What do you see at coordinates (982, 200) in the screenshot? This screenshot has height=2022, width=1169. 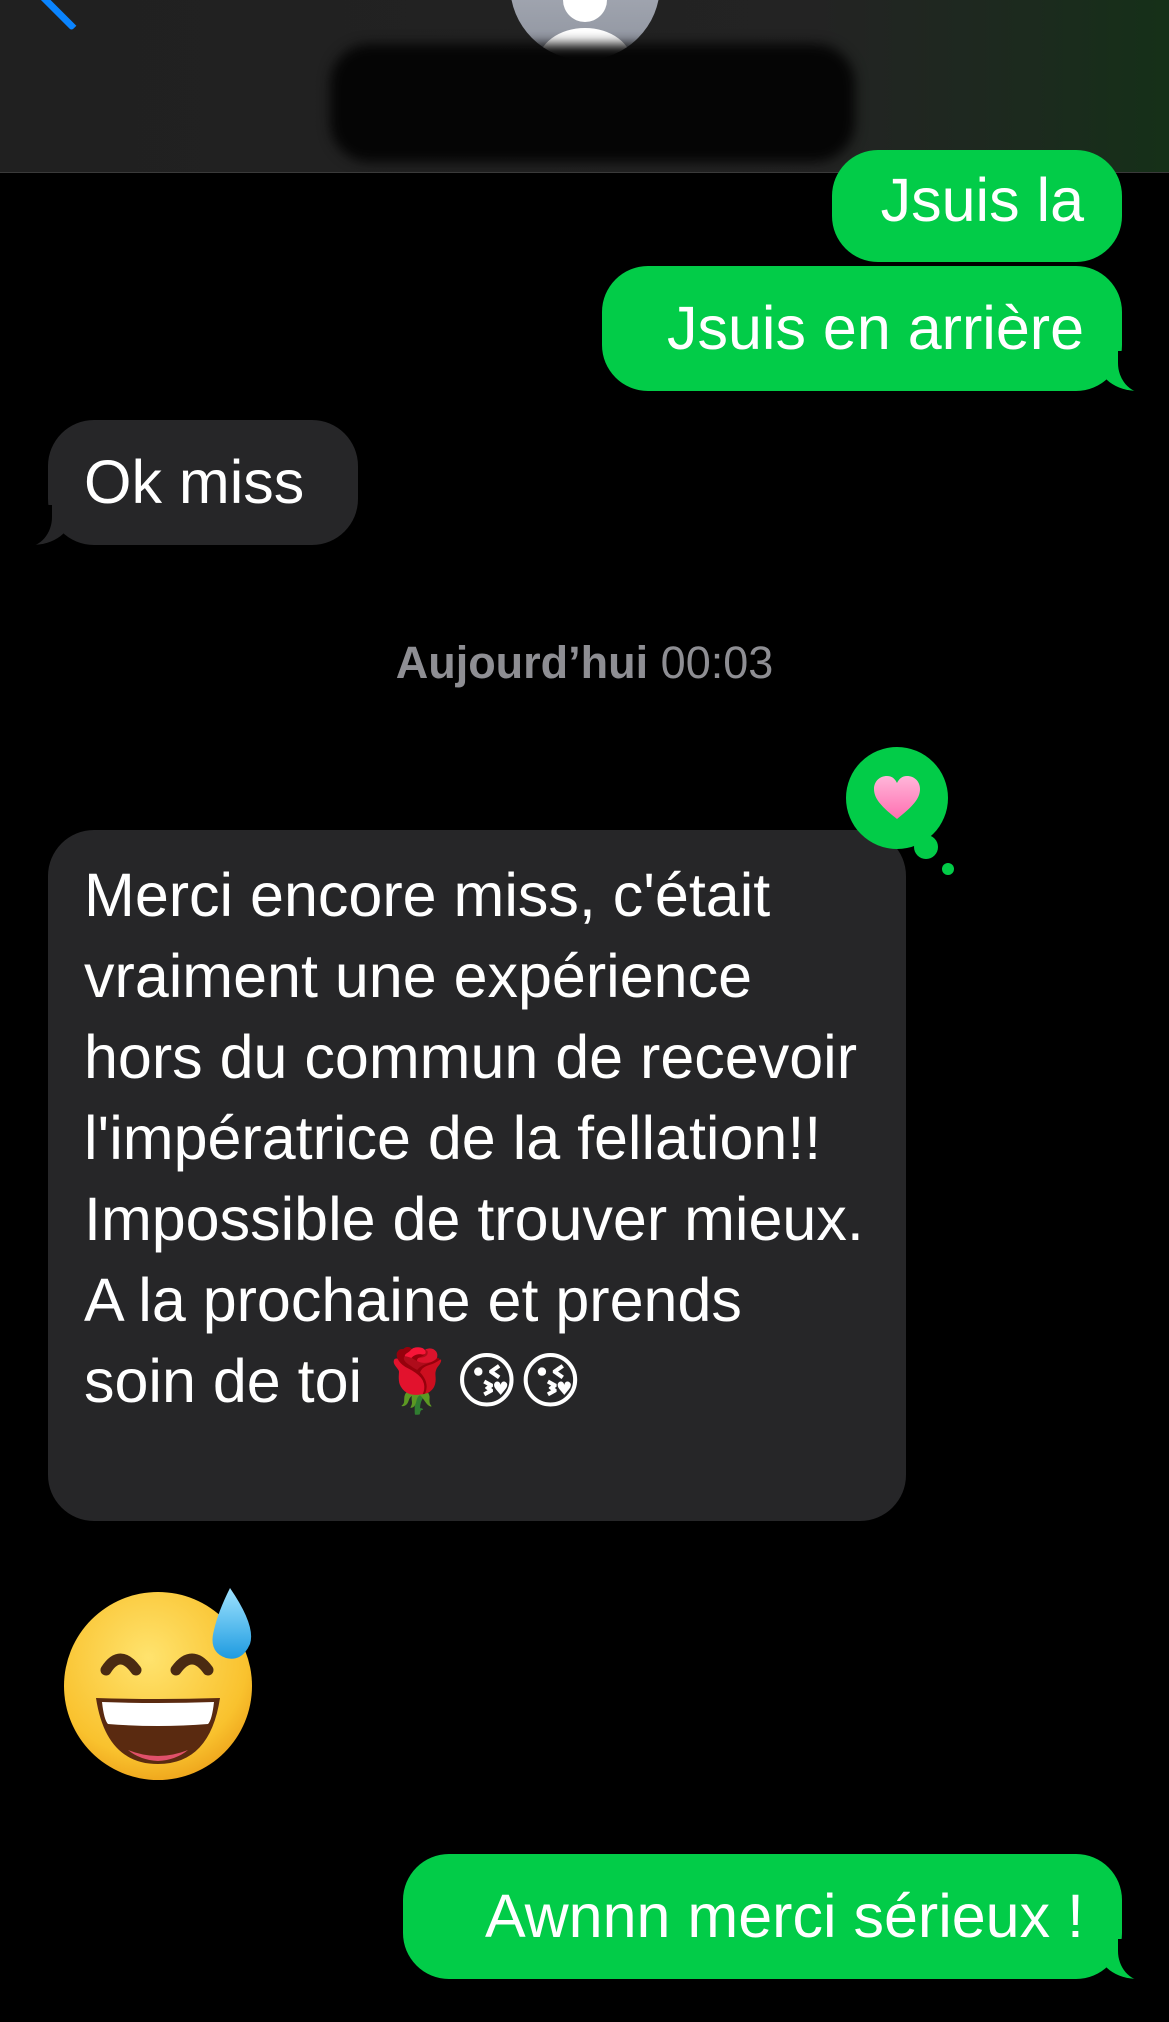 I see `message-text: Jsuis la` at bounding box center [982, 200].